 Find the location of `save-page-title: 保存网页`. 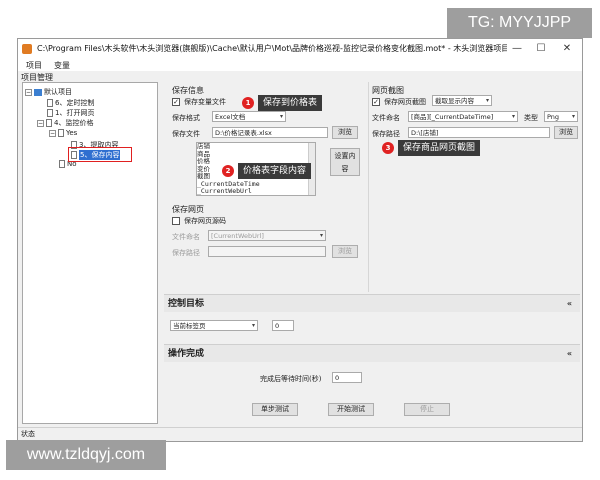

save-page-title: 保存网页 is located at coordinates (188, 209).